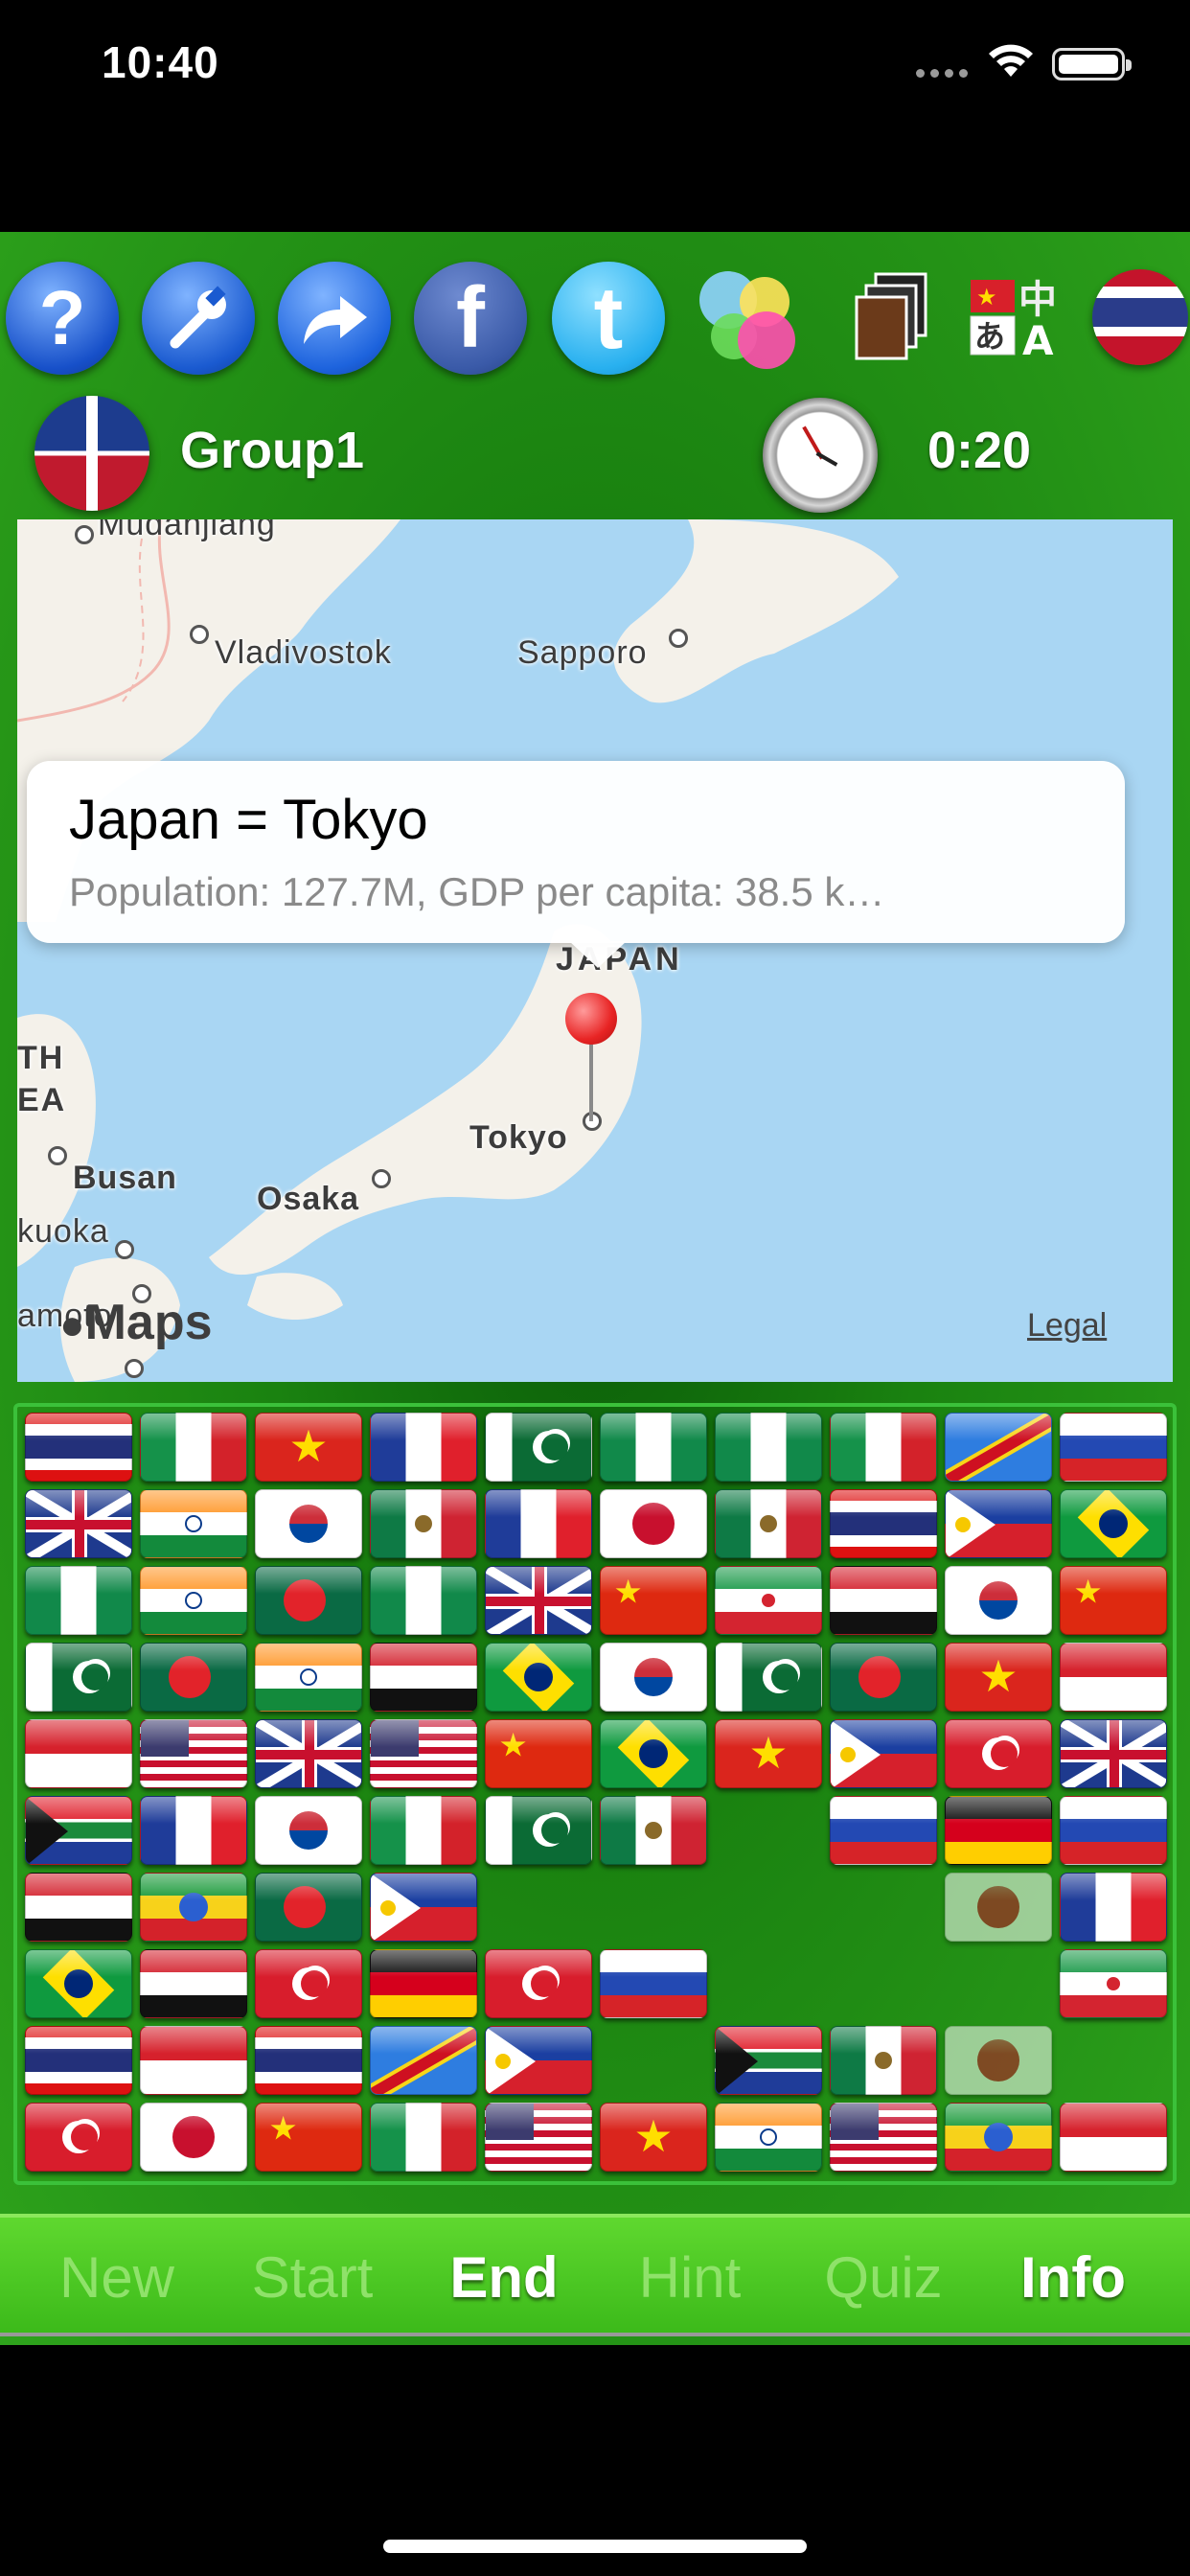 The image size is (1190, 2576). What do you see at coordinates (690, 2277) in the screenshot?
I see `hint-button: Hint` at bounding box center [690, 2277].